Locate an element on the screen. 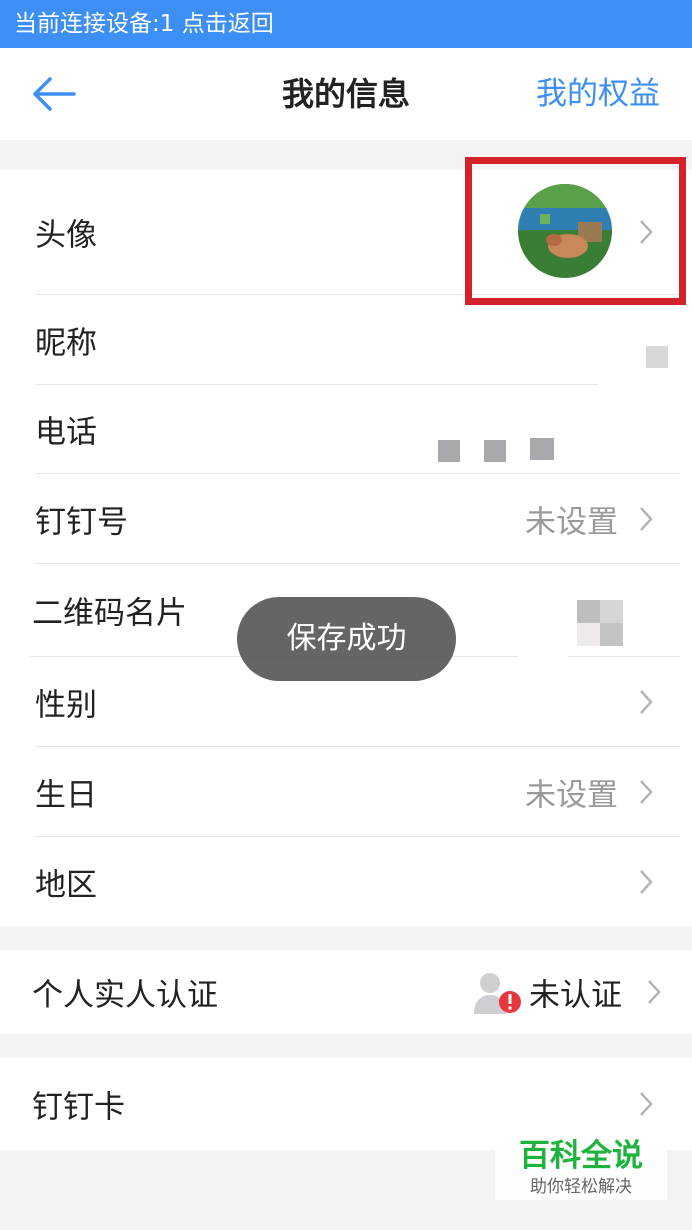 This screenshot has width=692, height=1230. watermark-title: 百科全说 is located at coordinates (581, 1156).